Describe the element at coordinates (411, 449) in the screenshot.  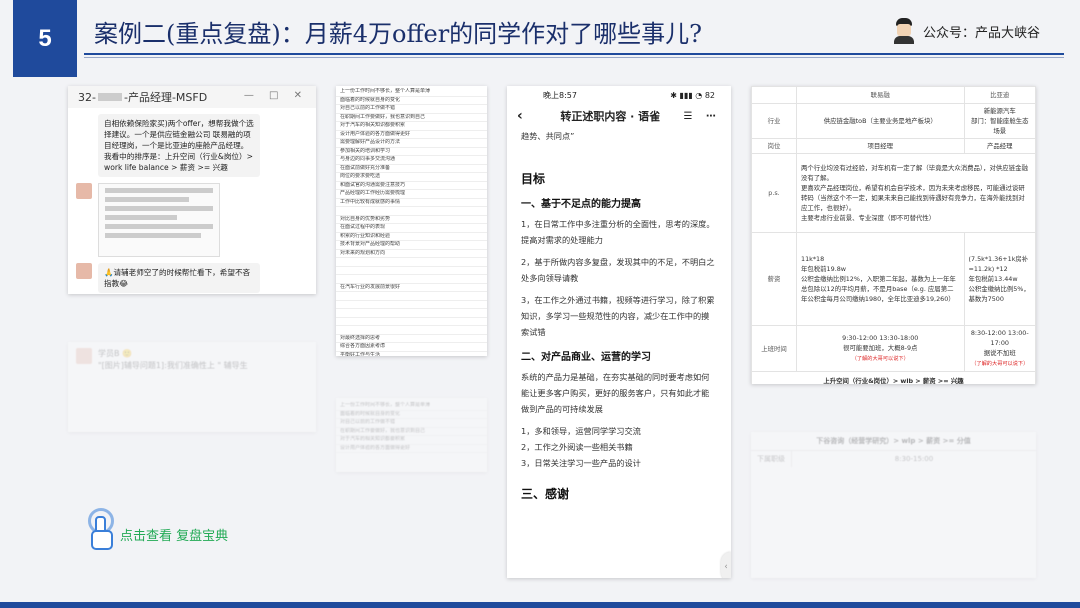
I see `list-item: 设计用户体验的各方面做得更好` at that location.